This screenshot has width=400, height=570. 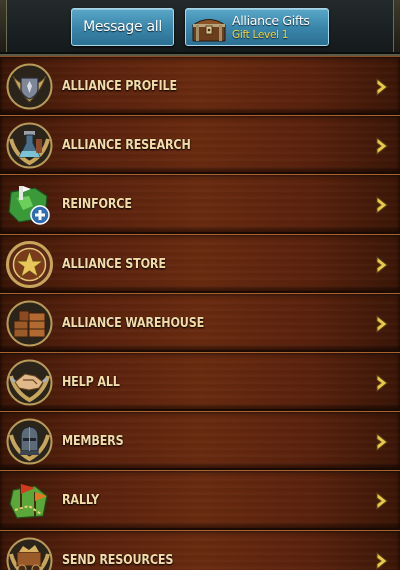 What do you see at coordinates (133, 323) in the screenshot?
I see `menu-item-label: ALLIANCE WAREHOUSE` at bounding box center [133, 323].